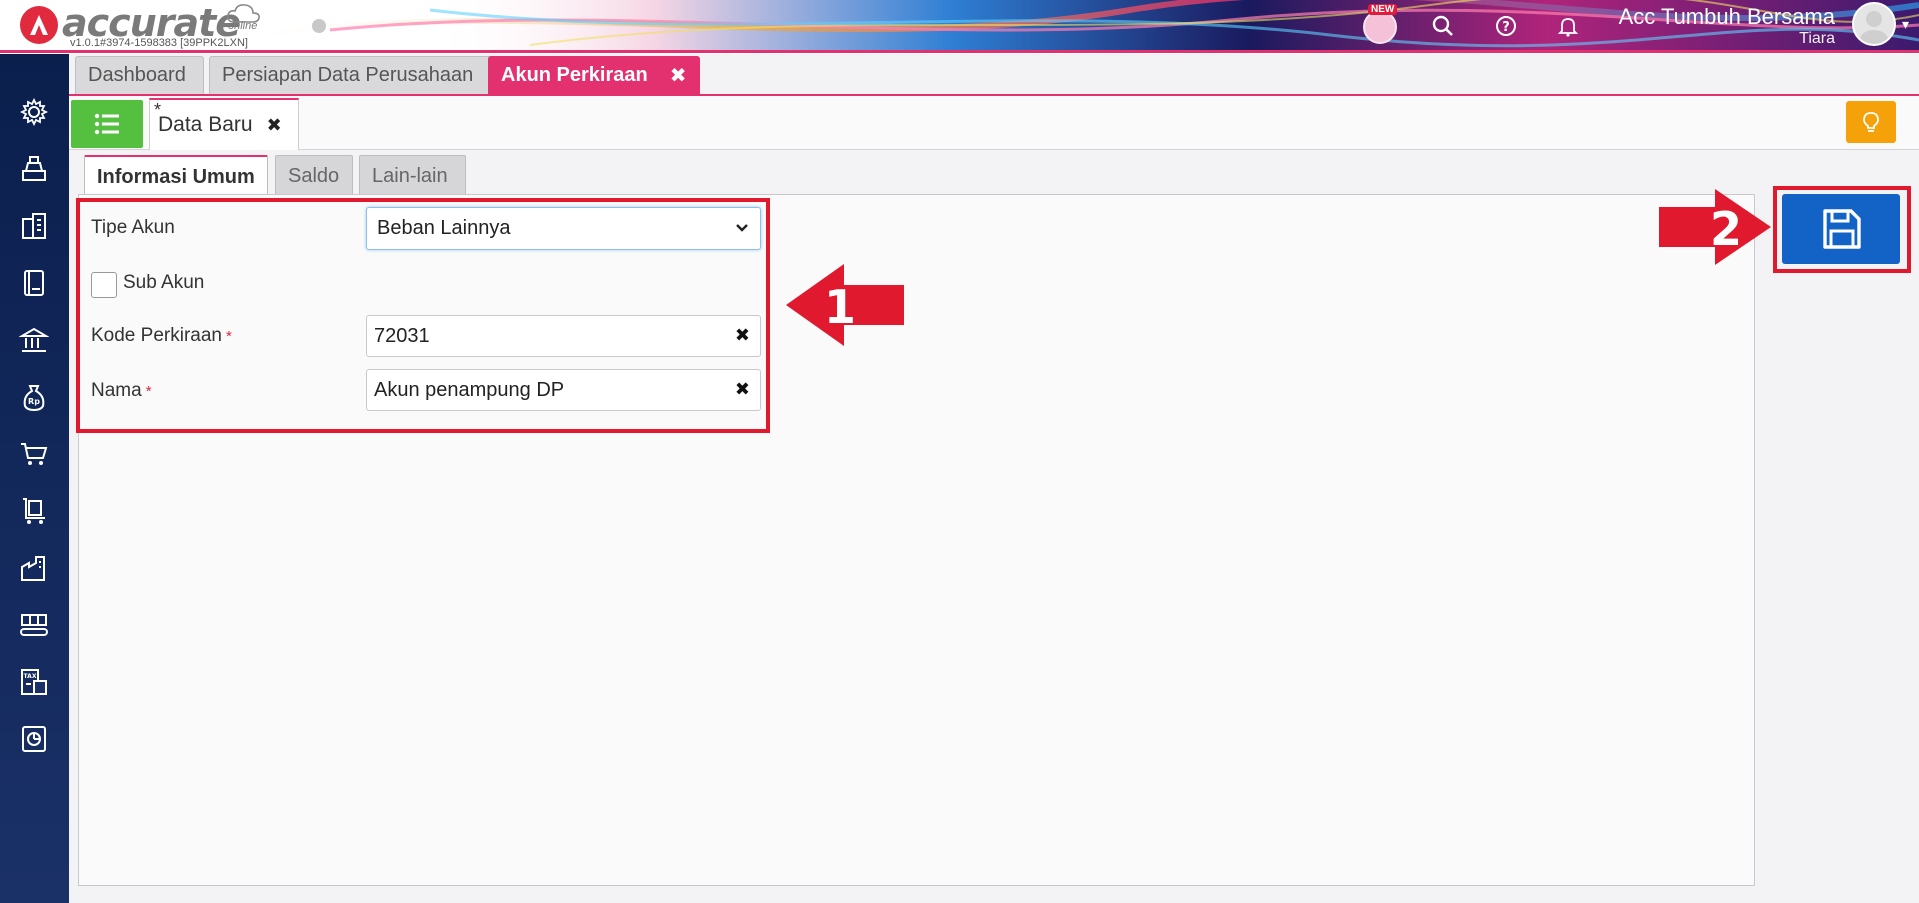 Image resolution: width=1919 pixels, height=903 pixels. I want to click on help-icon: ?, so click(1506, 26).